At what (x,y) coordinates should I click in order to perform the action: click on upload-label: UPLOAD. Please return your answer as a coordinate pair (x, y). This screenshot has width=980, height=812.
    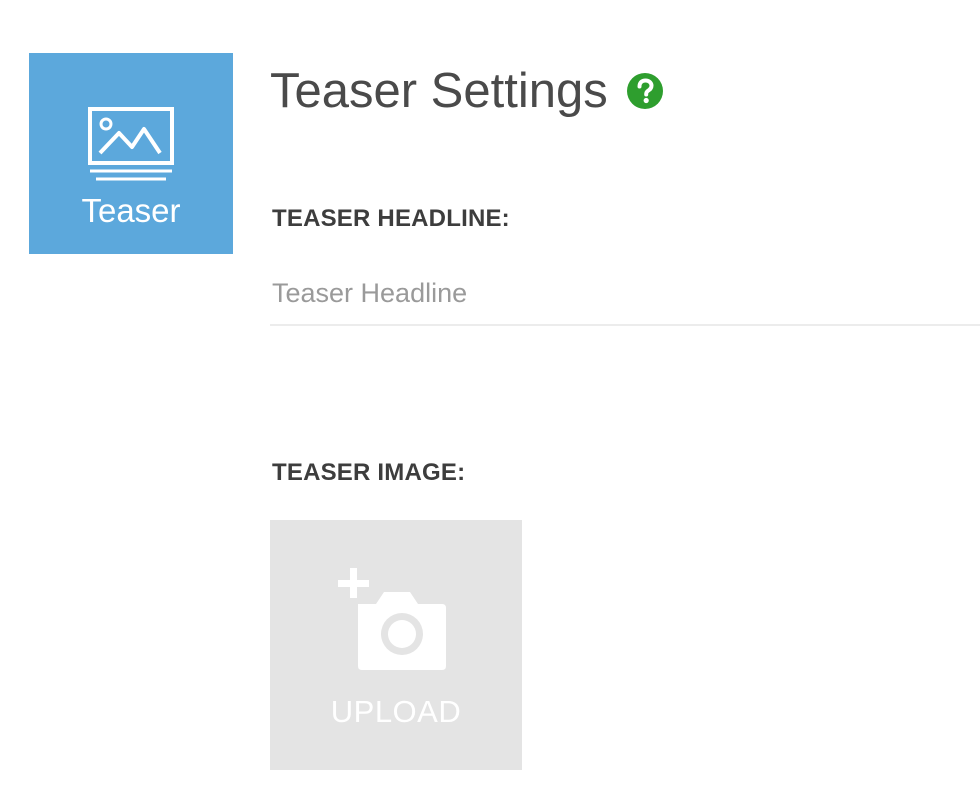
    Looking at the image, I should click on (396, 711).